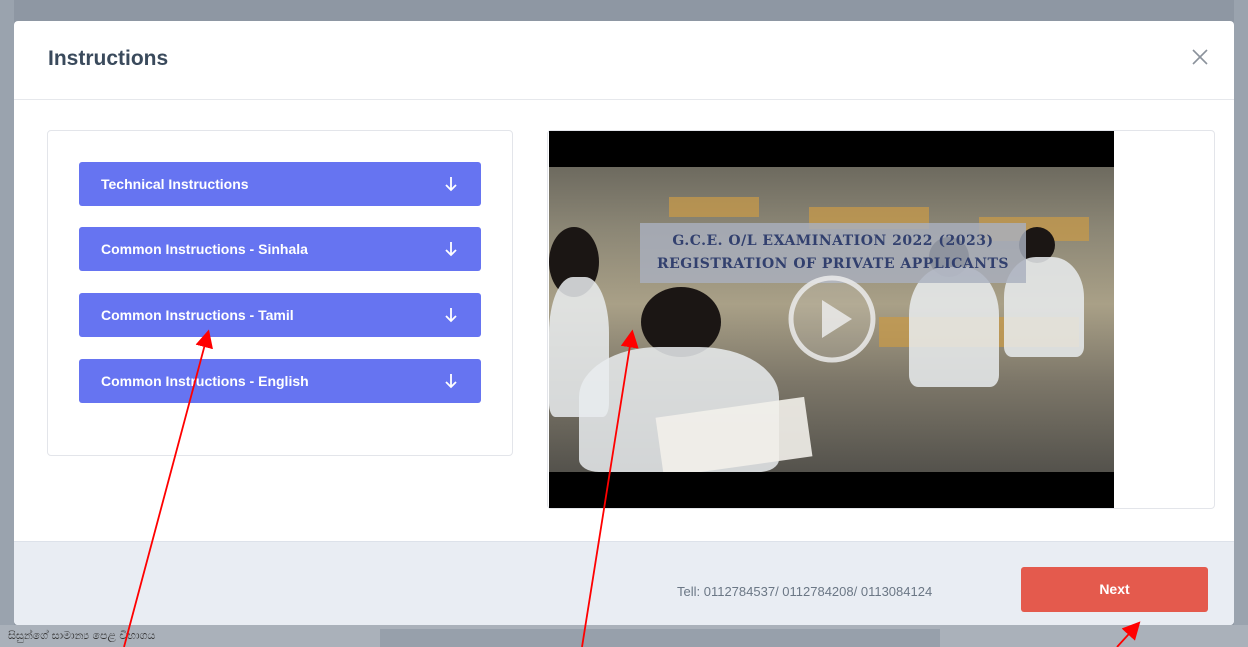 Image resolution: width=1248 pixels, height=647 pixels. I want to click on accordion-label: Common Instructions - Sinhala, so click(204, 249).